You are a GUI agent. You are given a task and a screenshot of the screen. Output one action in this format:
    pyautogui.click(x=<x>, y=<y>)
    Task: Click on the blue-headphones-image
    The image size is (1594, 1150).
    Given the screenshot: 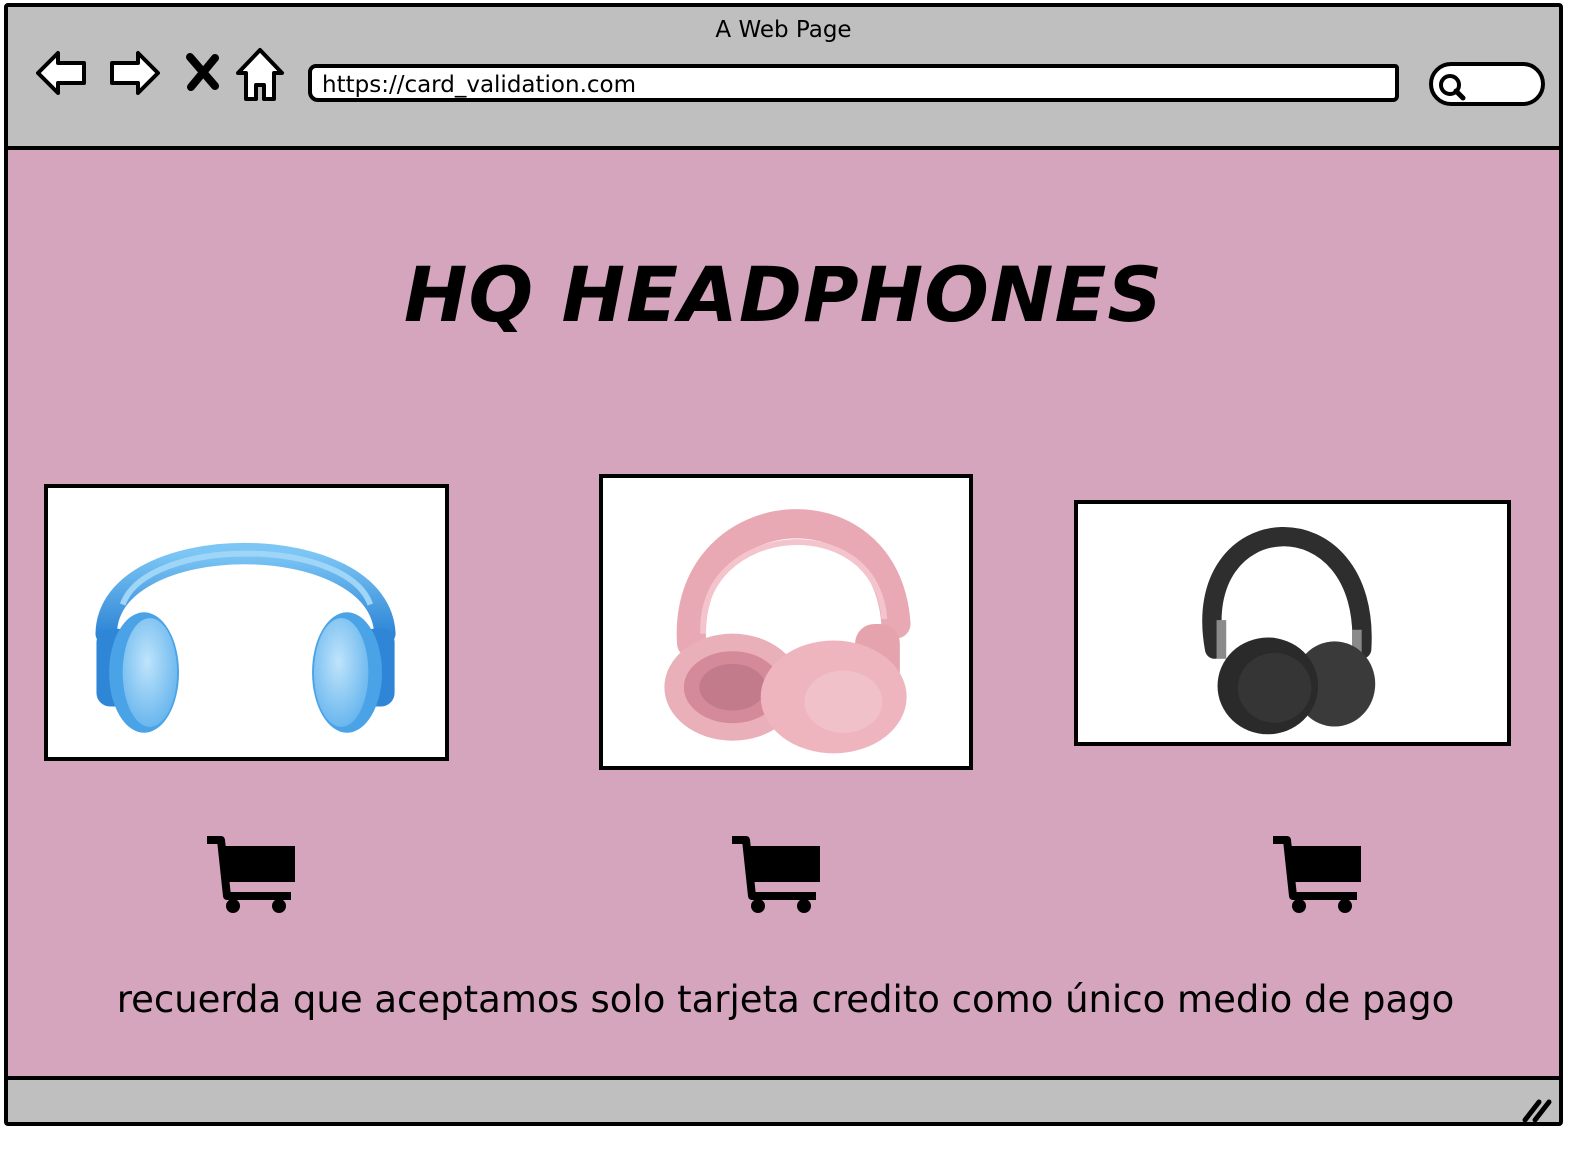 What is the action you would take?
    pyautogui.click(x=245, y=638)
    